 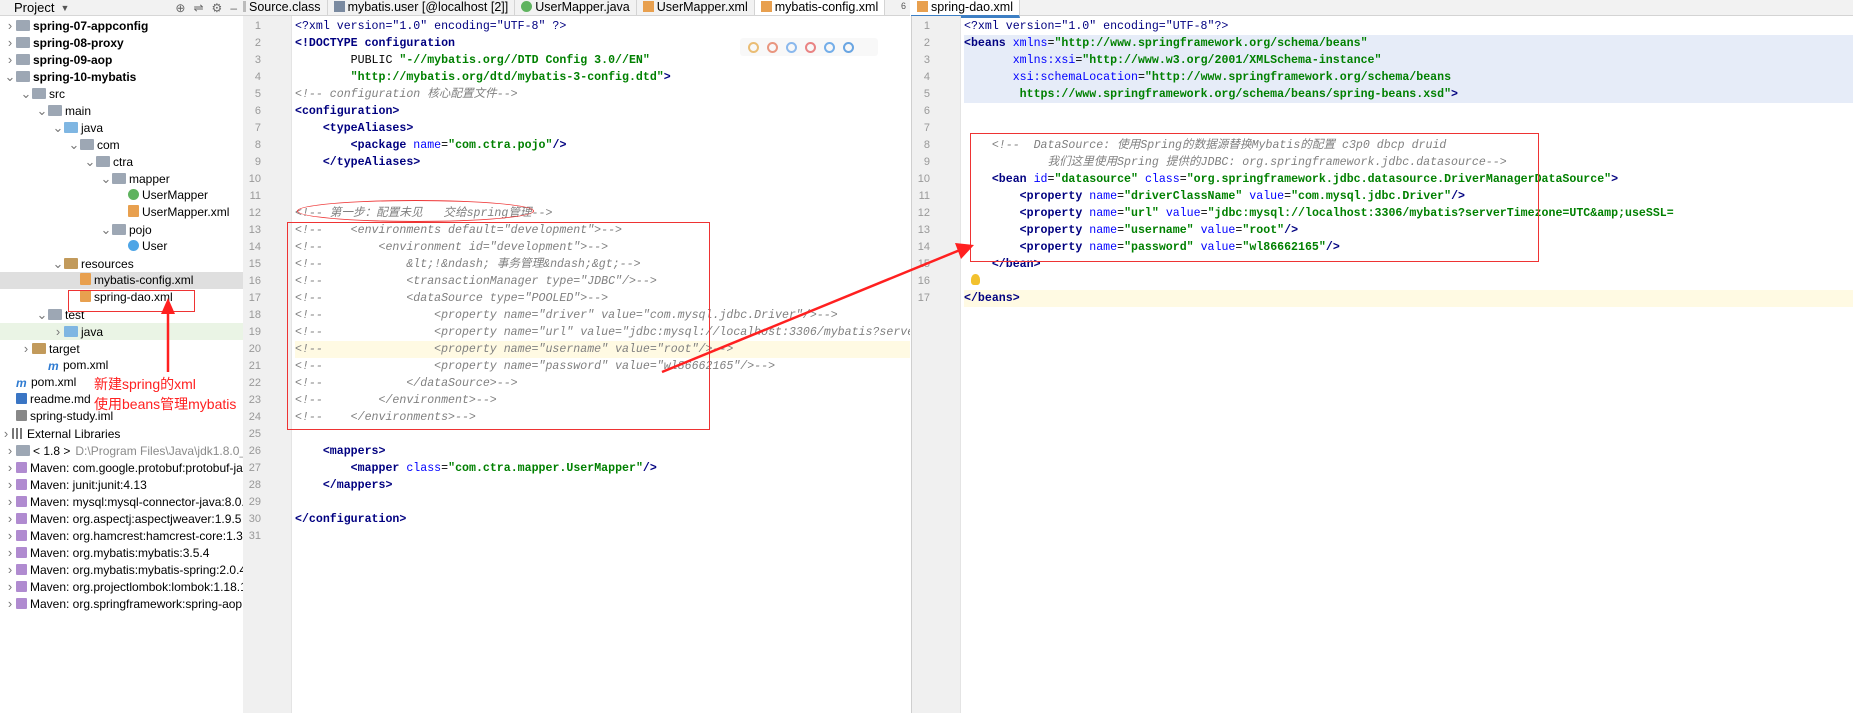 I want to click on tree-item: ⌄ src, so click(x=131, y=93).